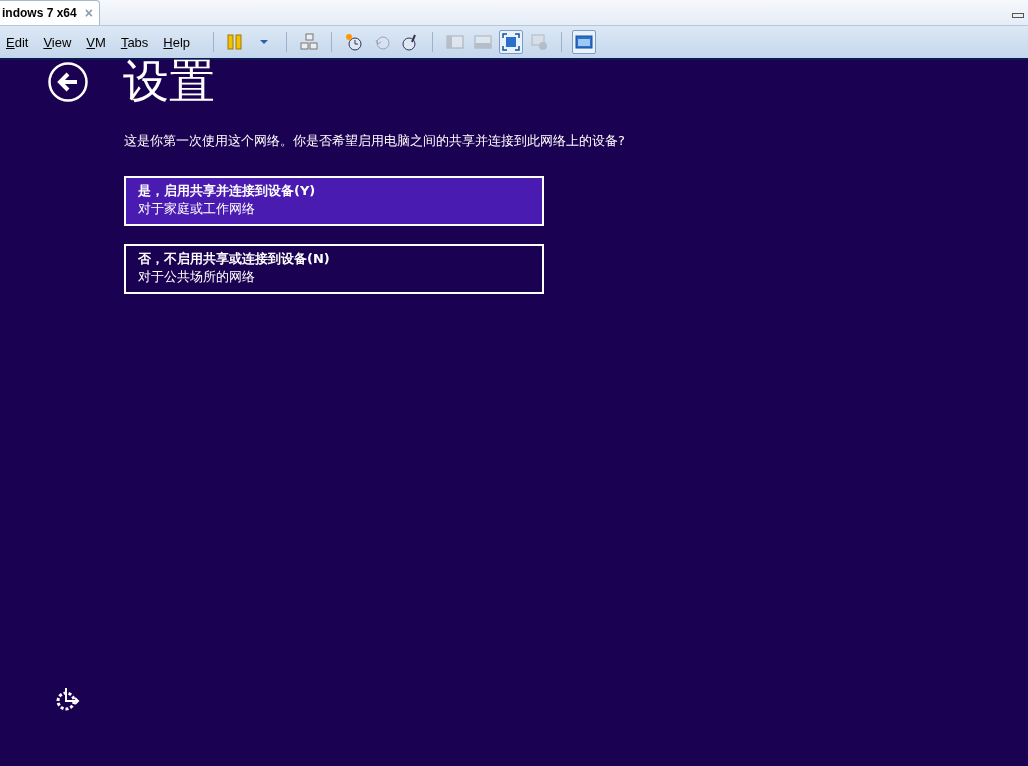  I want to click on ease-of-access-icon, so click(68, 699).